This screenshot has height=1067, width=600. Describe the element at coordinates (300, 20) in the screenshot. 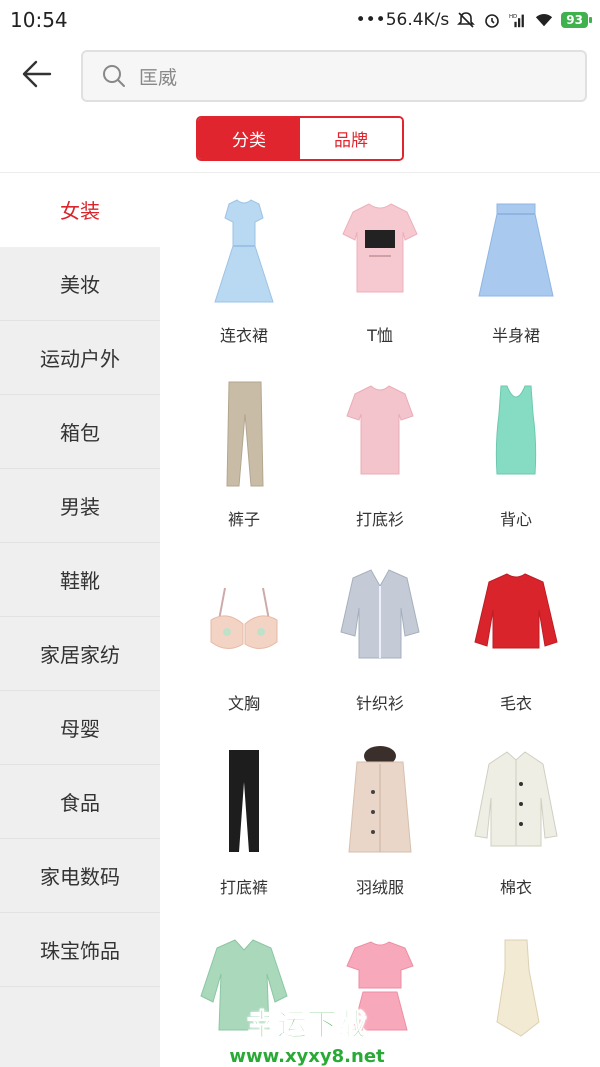

I see `status-bar: 10:54 •••56.4K/s HD 93` at that location.